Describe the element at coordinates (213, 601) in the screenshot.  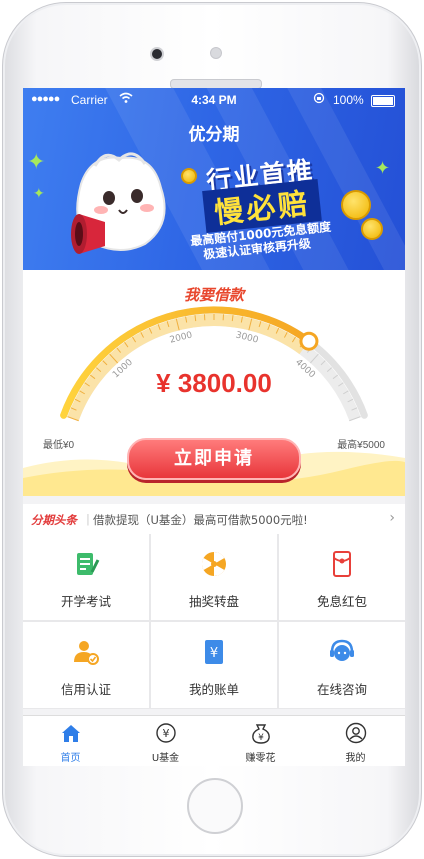
I see `grid-item-label: 抽奖转盘` at that location.